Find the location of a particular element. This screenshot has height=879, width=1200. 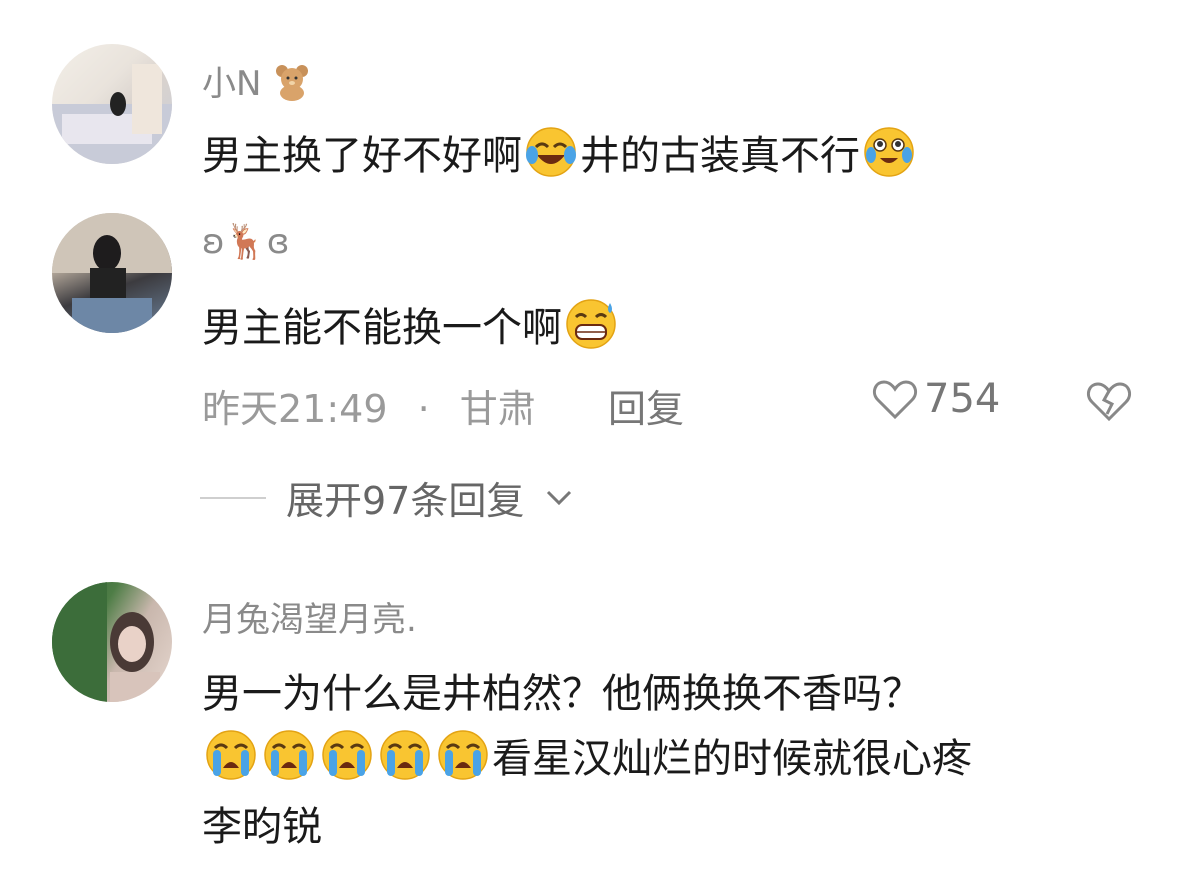

username: 小N is located at coordinates (257, 80).